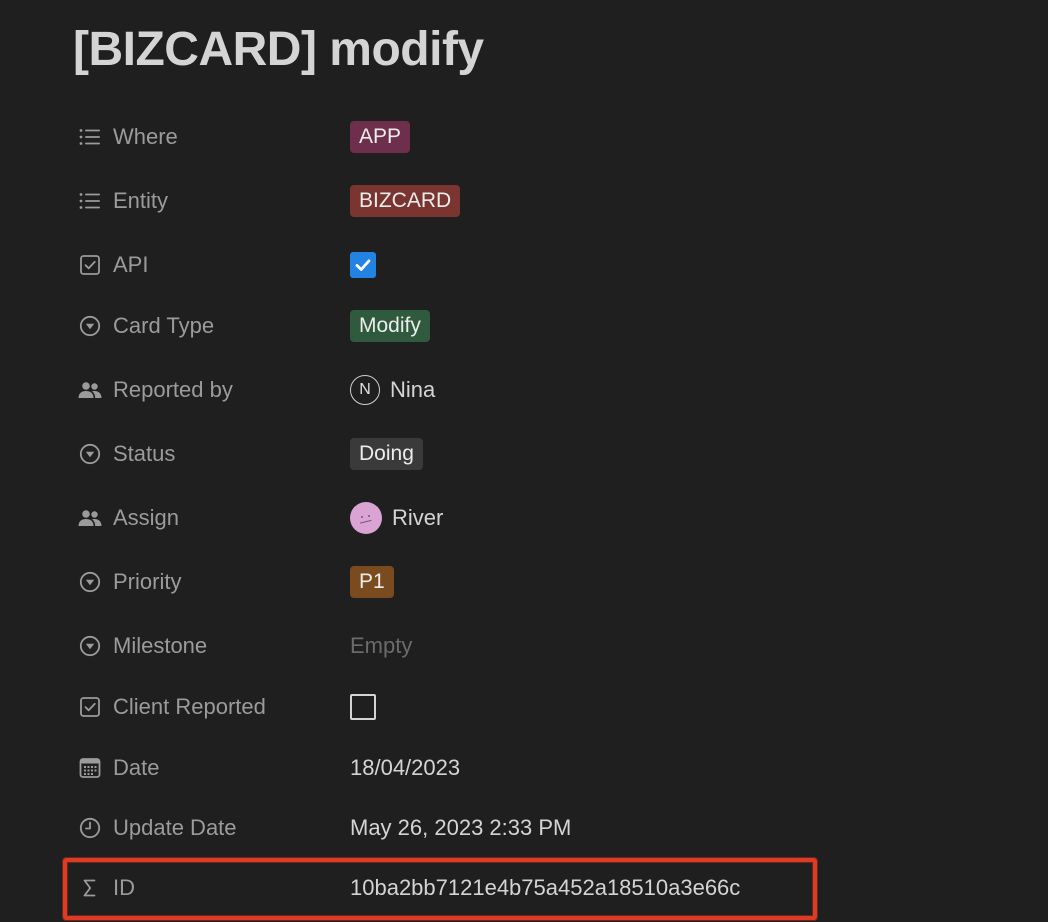 The height and width of the screenshot is (922, 1048). Describe the element at coordinates (412, 390) in the screenshot. I see `person-name: Nina` at that location.